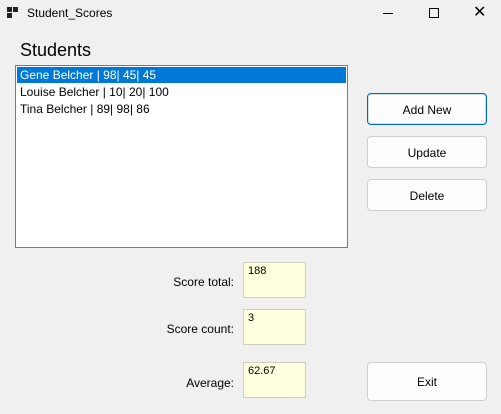  Describe the element at coordinates (181, 75) in the screenshot. I see `list-item: Gene Belcher | 98| 45| 45` at that location.